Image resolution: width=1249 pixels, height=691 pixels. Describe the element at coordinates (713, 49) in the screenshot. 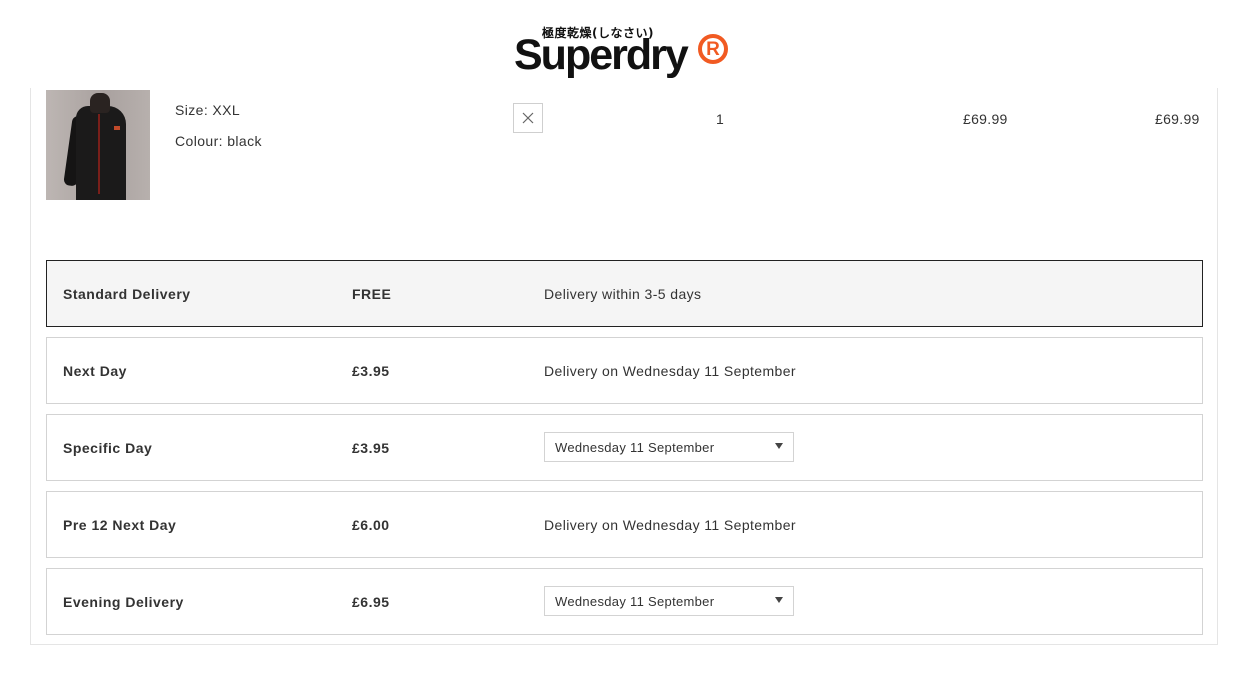

I see `registered-mark-icon: R` at that location.